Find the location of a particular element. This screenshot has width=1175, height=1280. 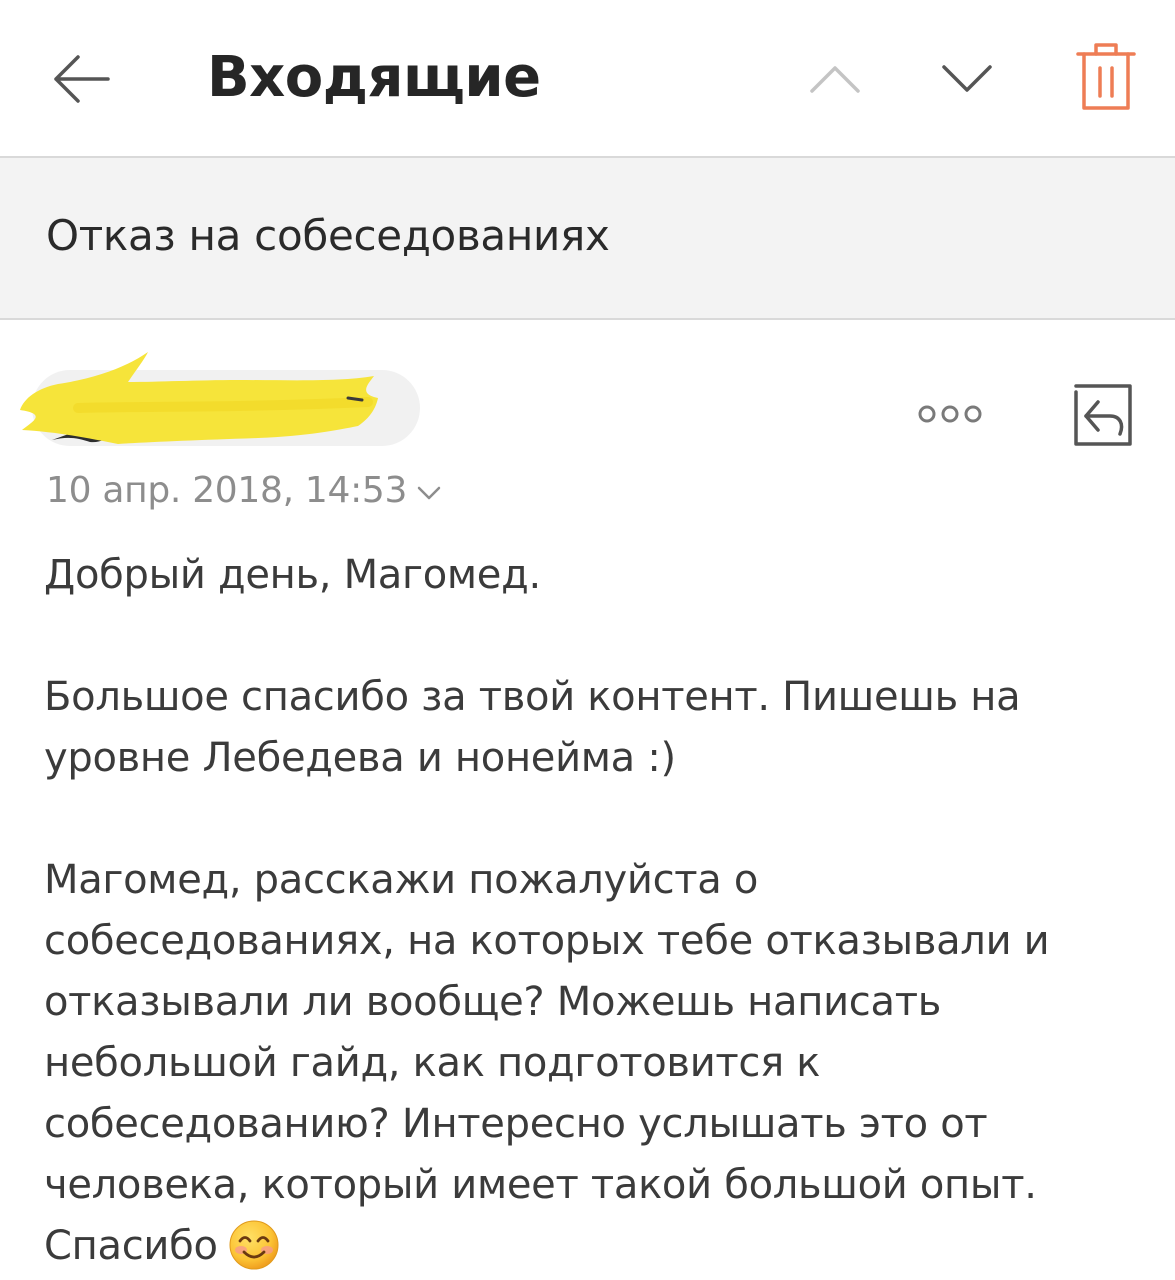

message-date: 10 апр. 2018, 14:53 is located at coordinates (227, 490).